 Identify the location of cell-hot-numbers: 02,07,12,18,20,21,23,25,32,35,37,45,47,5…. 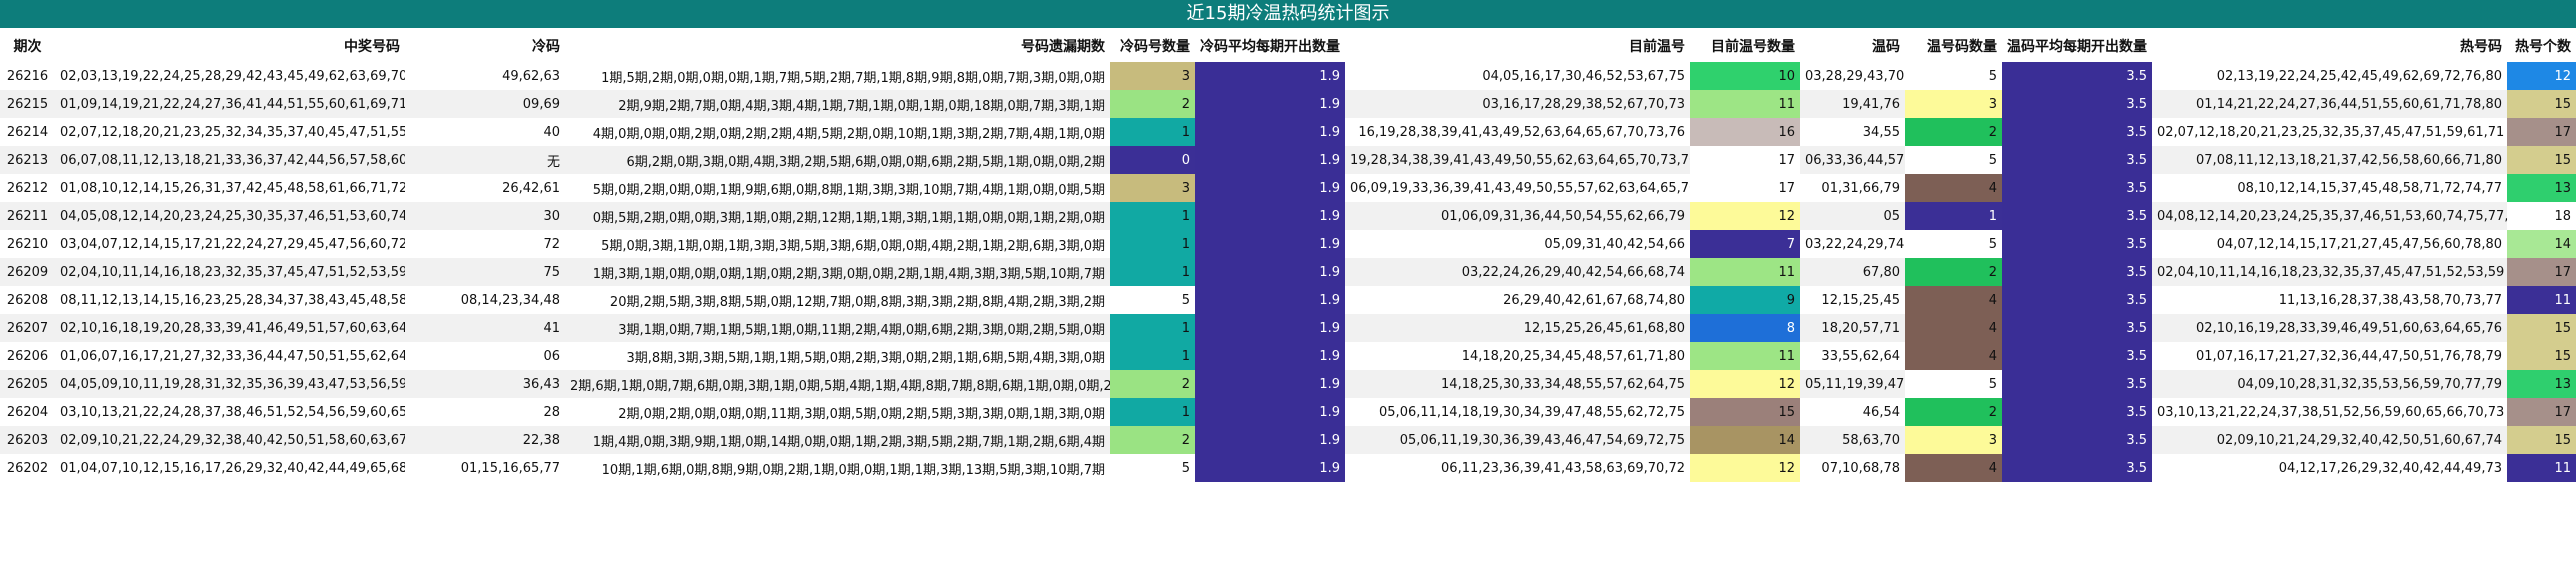
(2331, 132).